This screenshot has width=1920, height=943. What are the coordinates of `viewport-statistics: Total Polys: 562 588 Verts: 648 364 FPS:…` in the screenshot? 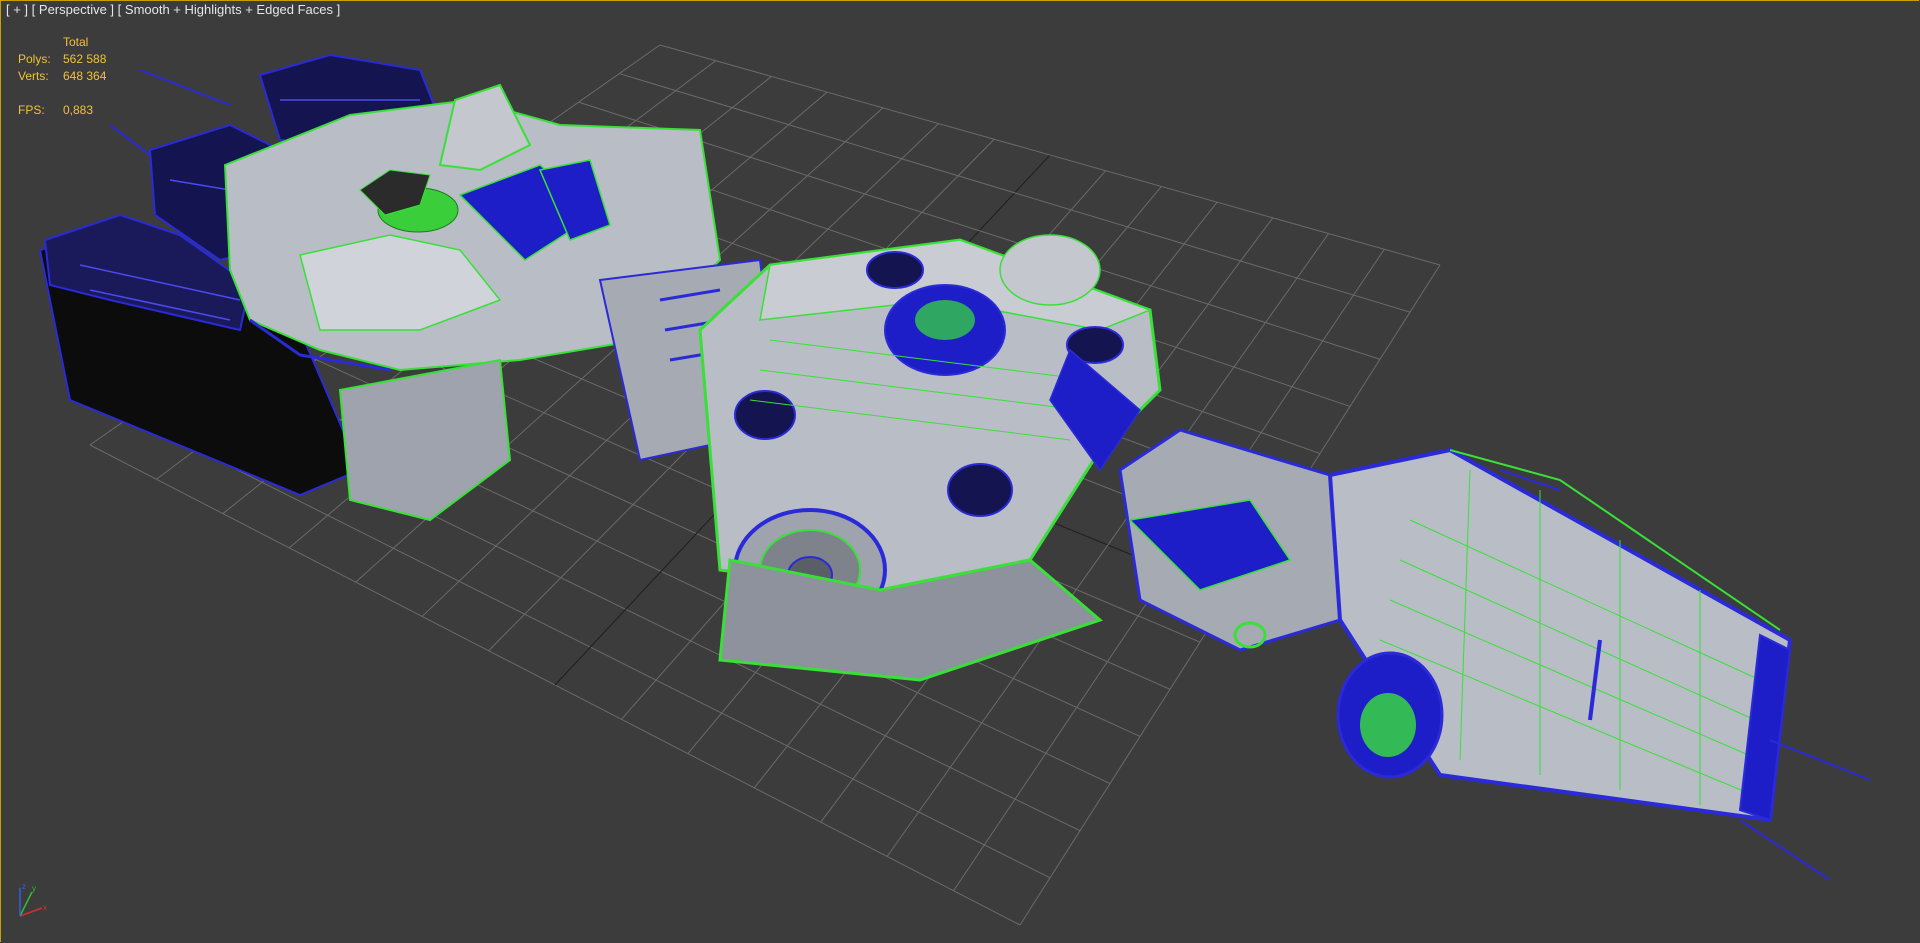 It's located at (62, 76).